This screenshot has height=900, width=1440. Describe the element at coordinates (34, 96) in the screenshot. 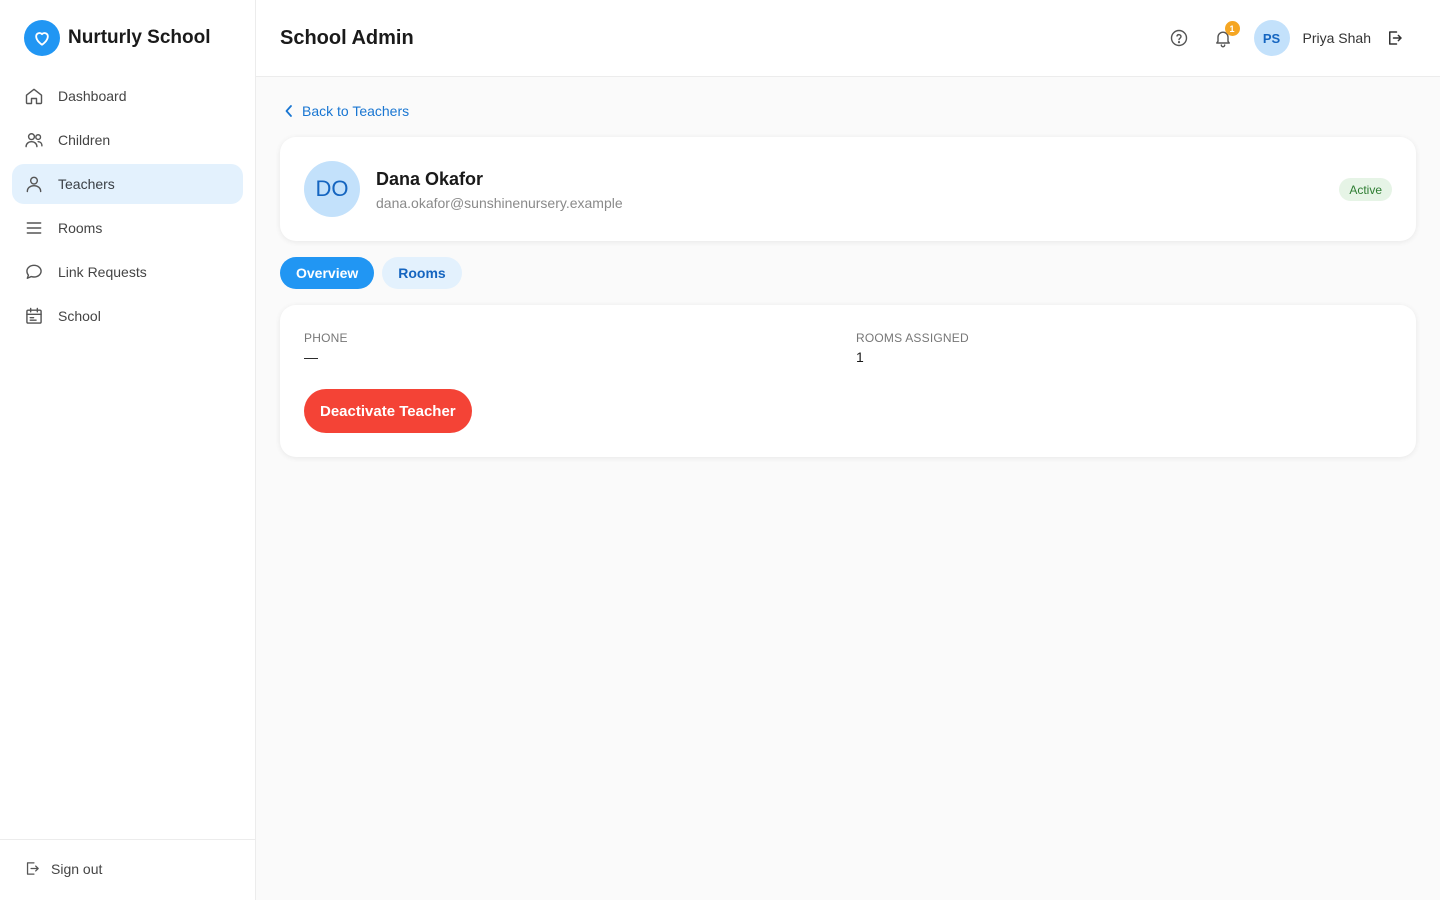

I see `home-icon` at that location.